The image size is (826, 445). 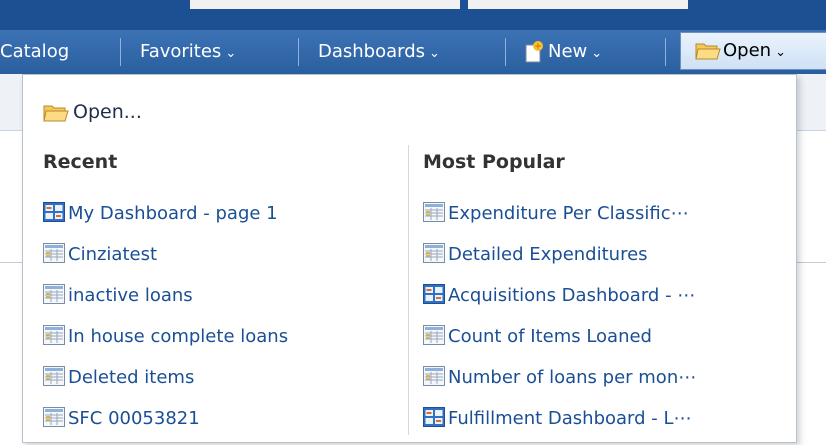 I want to click on recent-item: Deleted items, so click(x=220, y=383).